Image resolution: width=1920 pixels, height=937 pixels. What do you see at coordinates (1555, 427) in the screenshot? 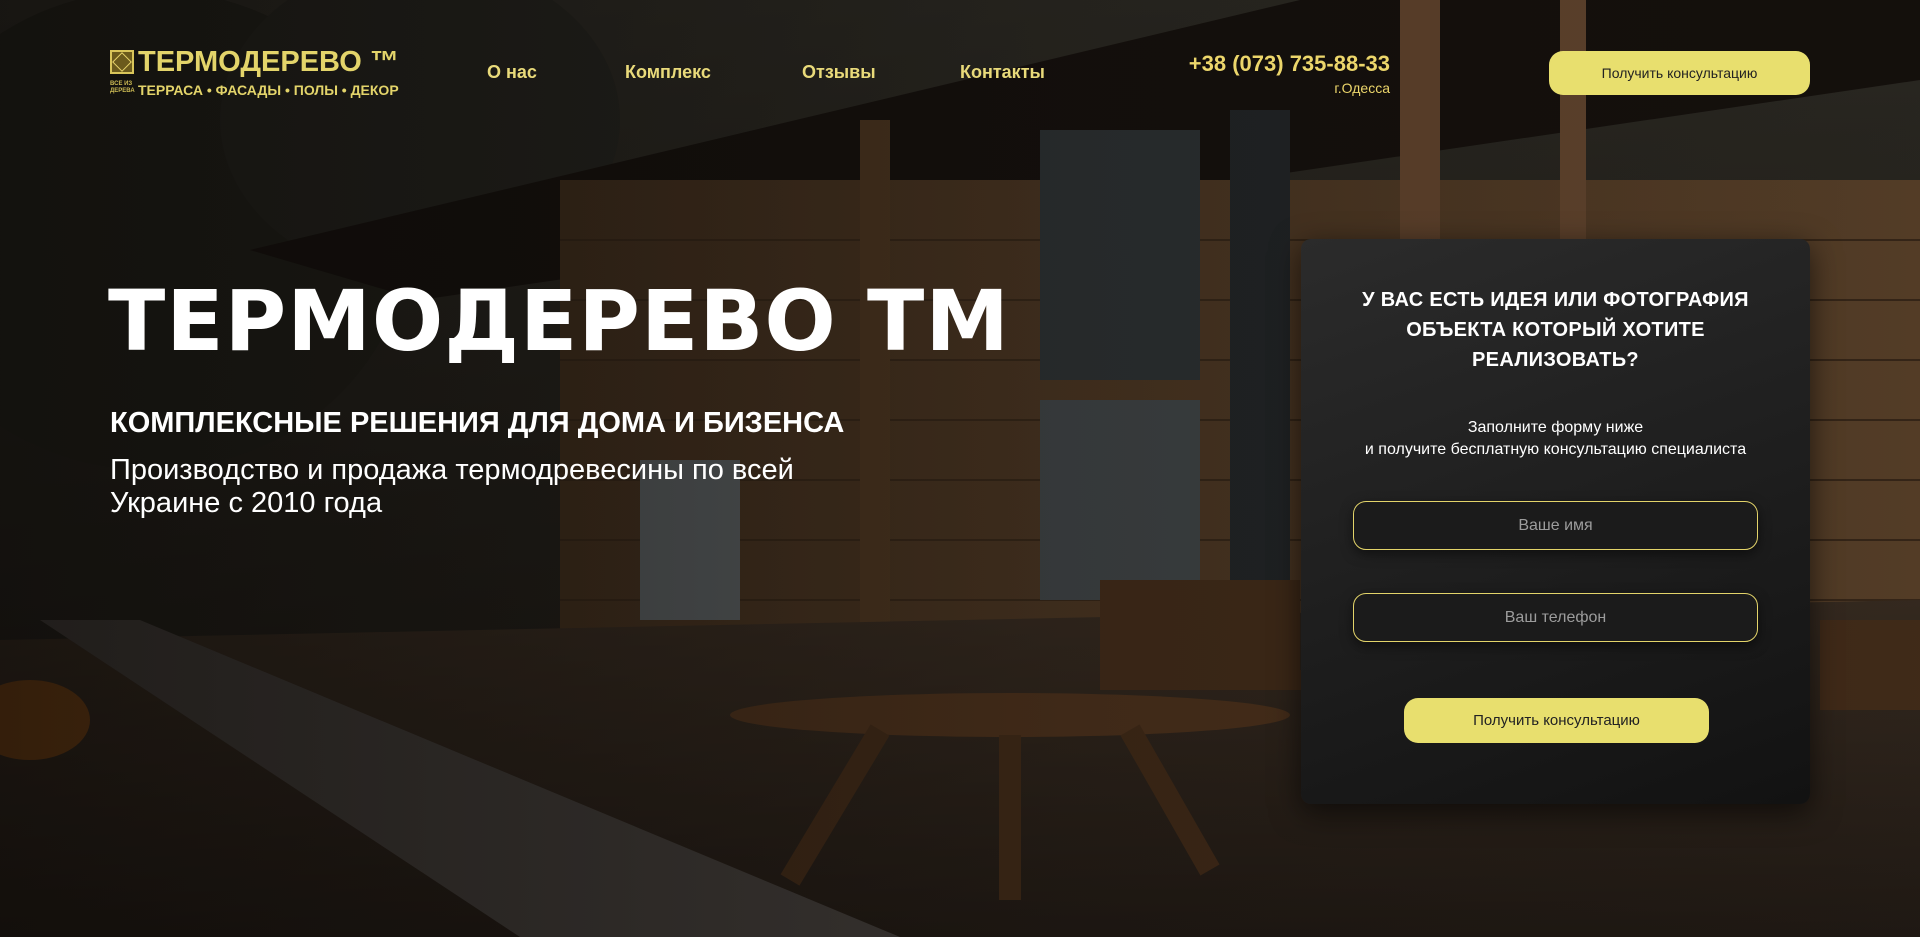
I see `form-lead-line1: Заполните форму ниже` at bounding box center [1555, 427].